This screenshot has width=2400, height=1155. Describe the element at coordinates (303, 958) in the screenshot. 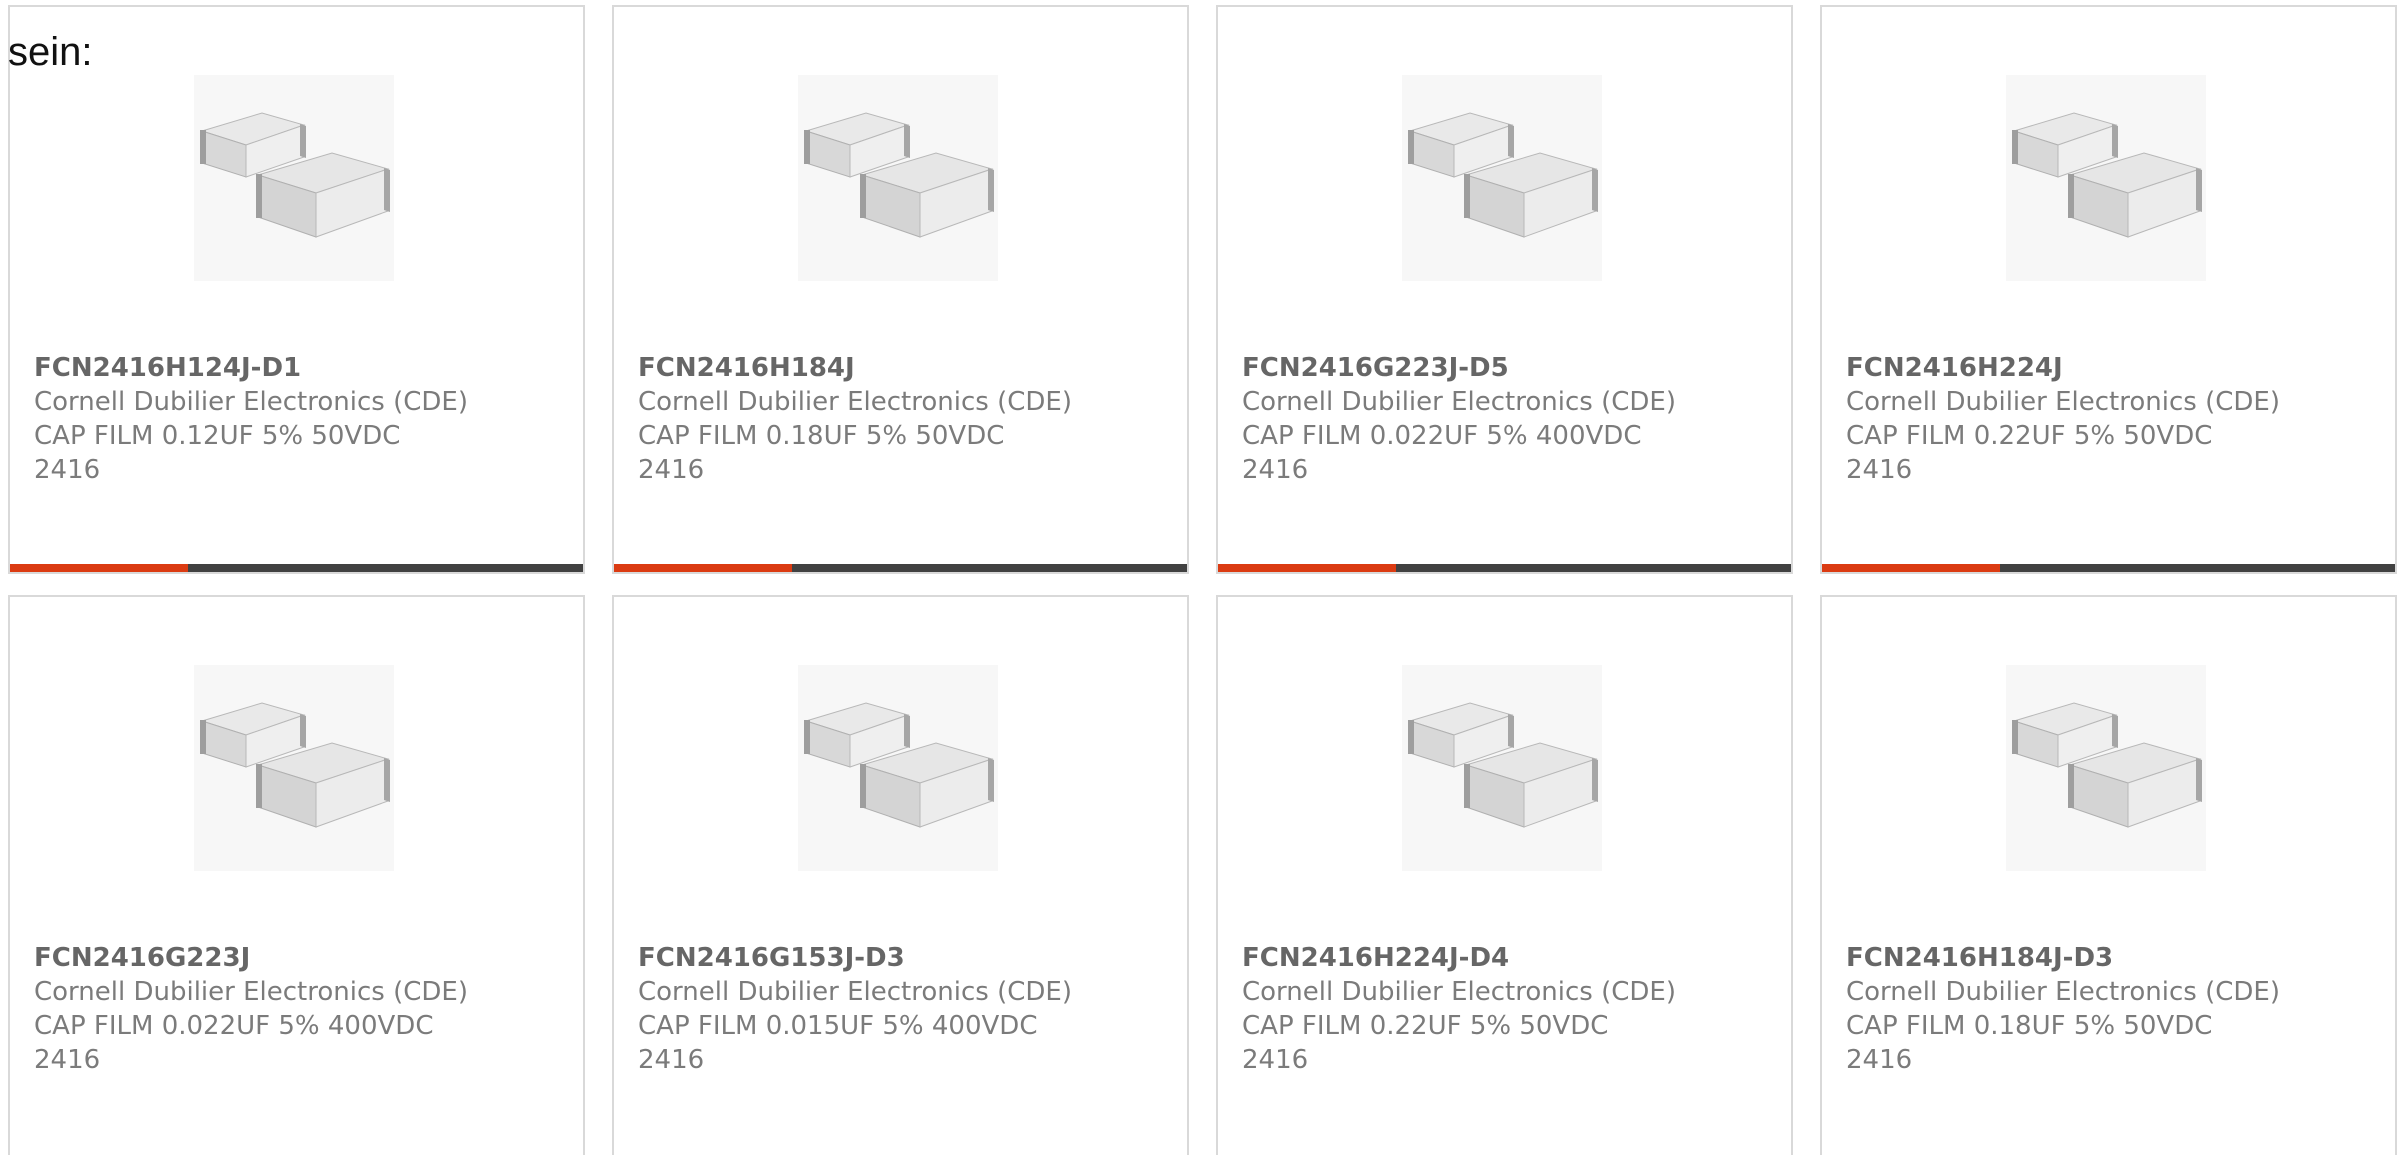

I see `part-number: FCN2416G223J` at that location.